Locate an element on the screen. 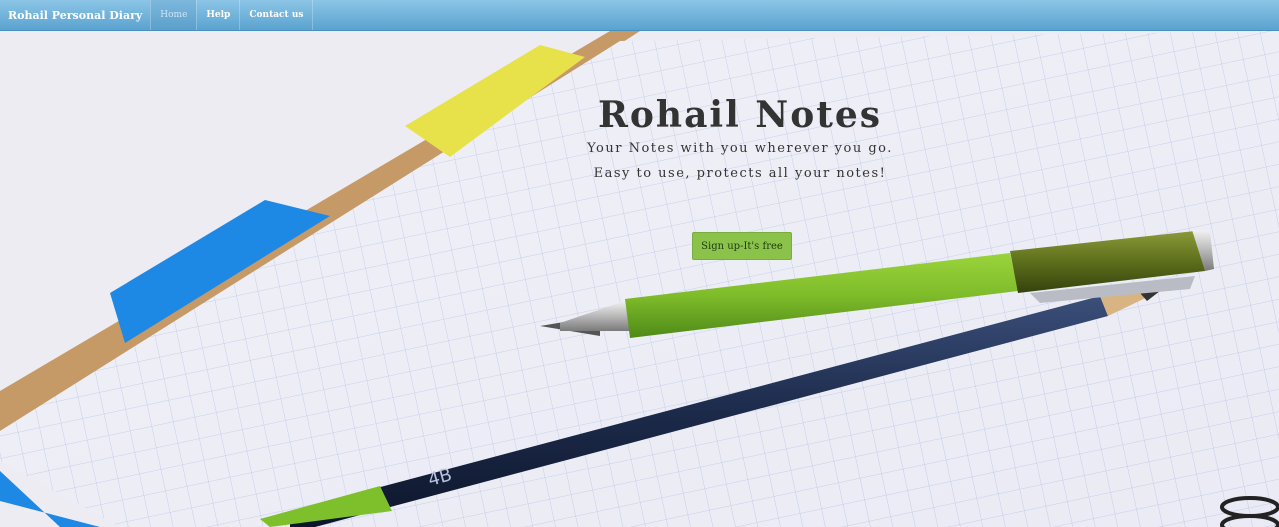  signup-button: Sign up-It's free is located at coordinates (742, 246).